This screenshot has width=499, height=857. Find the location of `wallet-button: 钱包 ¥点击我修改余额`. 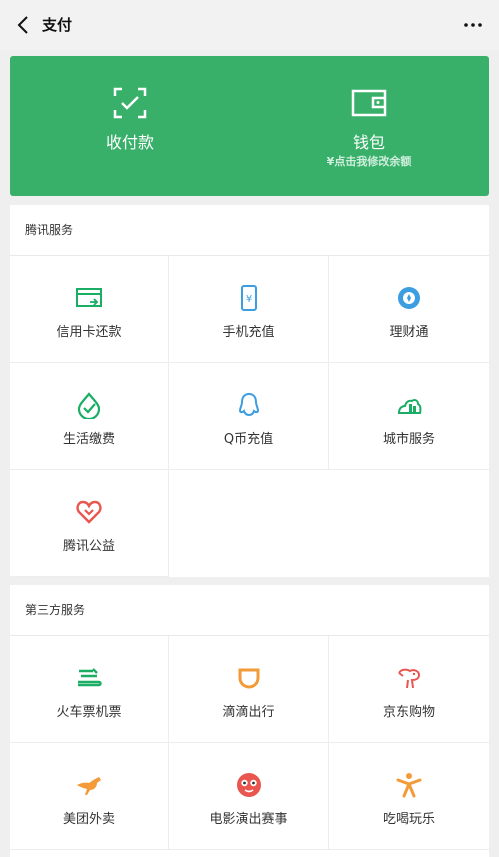

wallet-button: 钱包 ¥点击我修改余额 is located at coordinates (369, 126).